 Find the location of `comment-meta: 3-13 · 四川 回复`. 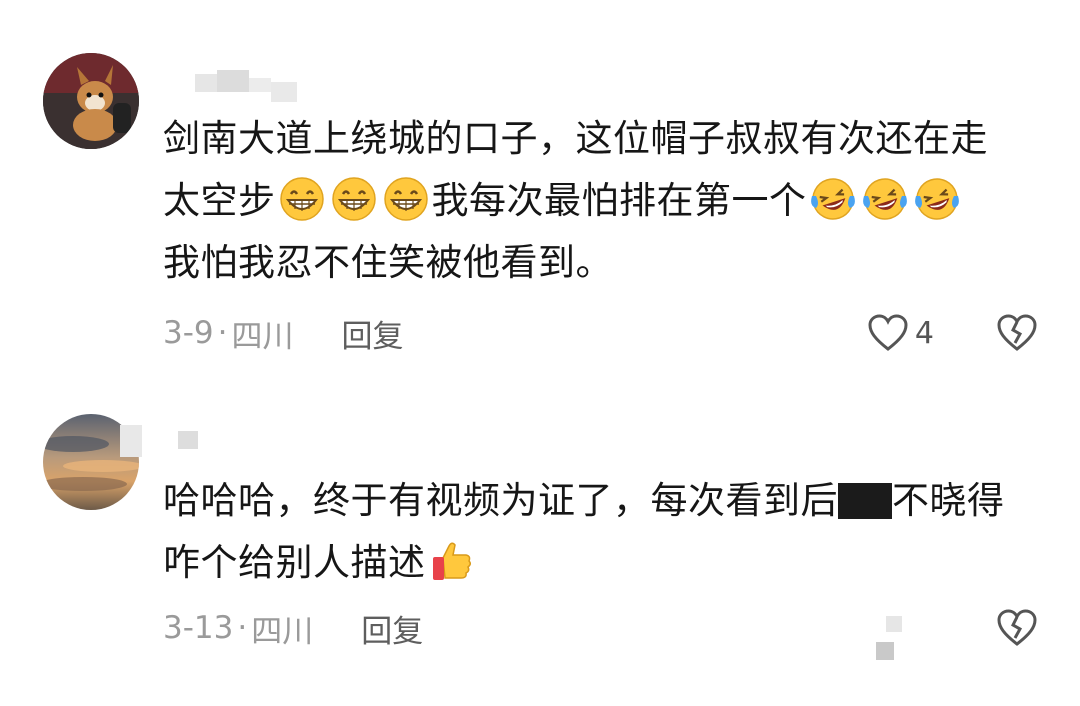

comment-meta: 3-13 · 四川 回复 is located at coordinates (293, 628).